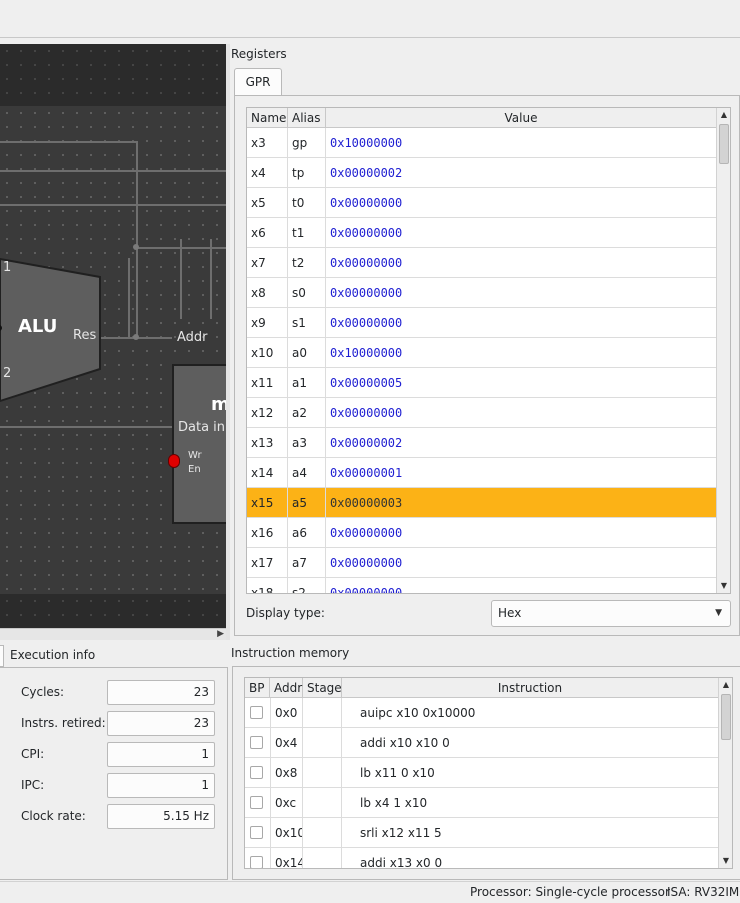 The height and width of the screenshot is (903, 740). I want to click on register-row: x9 s1 0x00000000, so click(482, 323).